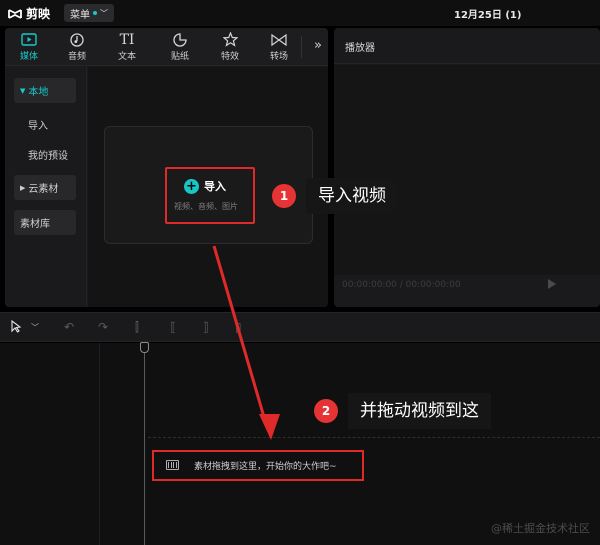  Describe the element at coordinates (229, 57) in the screenshot. I see `tab-label: 特效` at that location.